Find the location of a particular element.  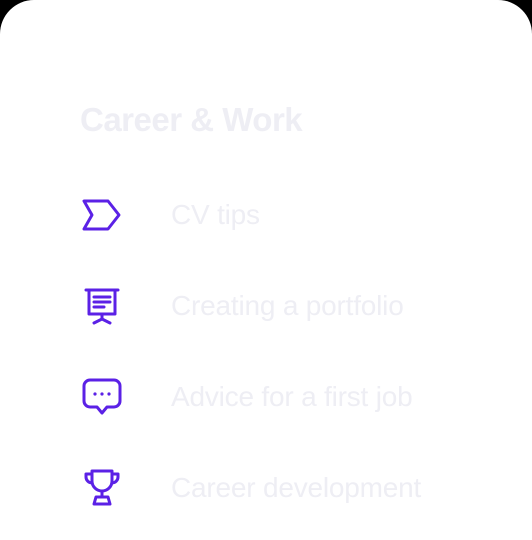

menu-item-first-job-advice: Advice for a first job is located at coordinates (246, 397).